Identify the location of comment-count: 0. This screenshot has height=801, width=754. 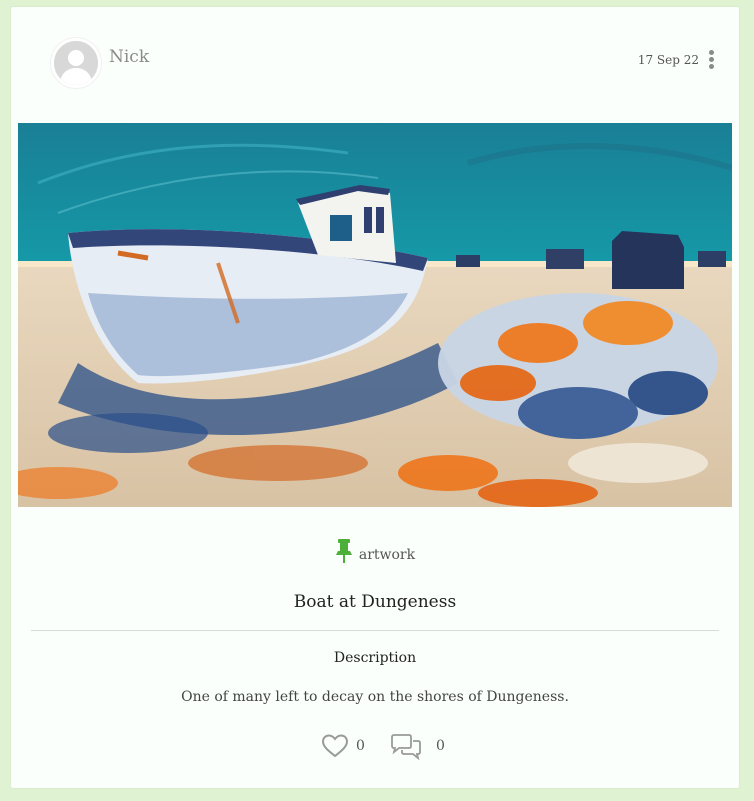
(440, 746).